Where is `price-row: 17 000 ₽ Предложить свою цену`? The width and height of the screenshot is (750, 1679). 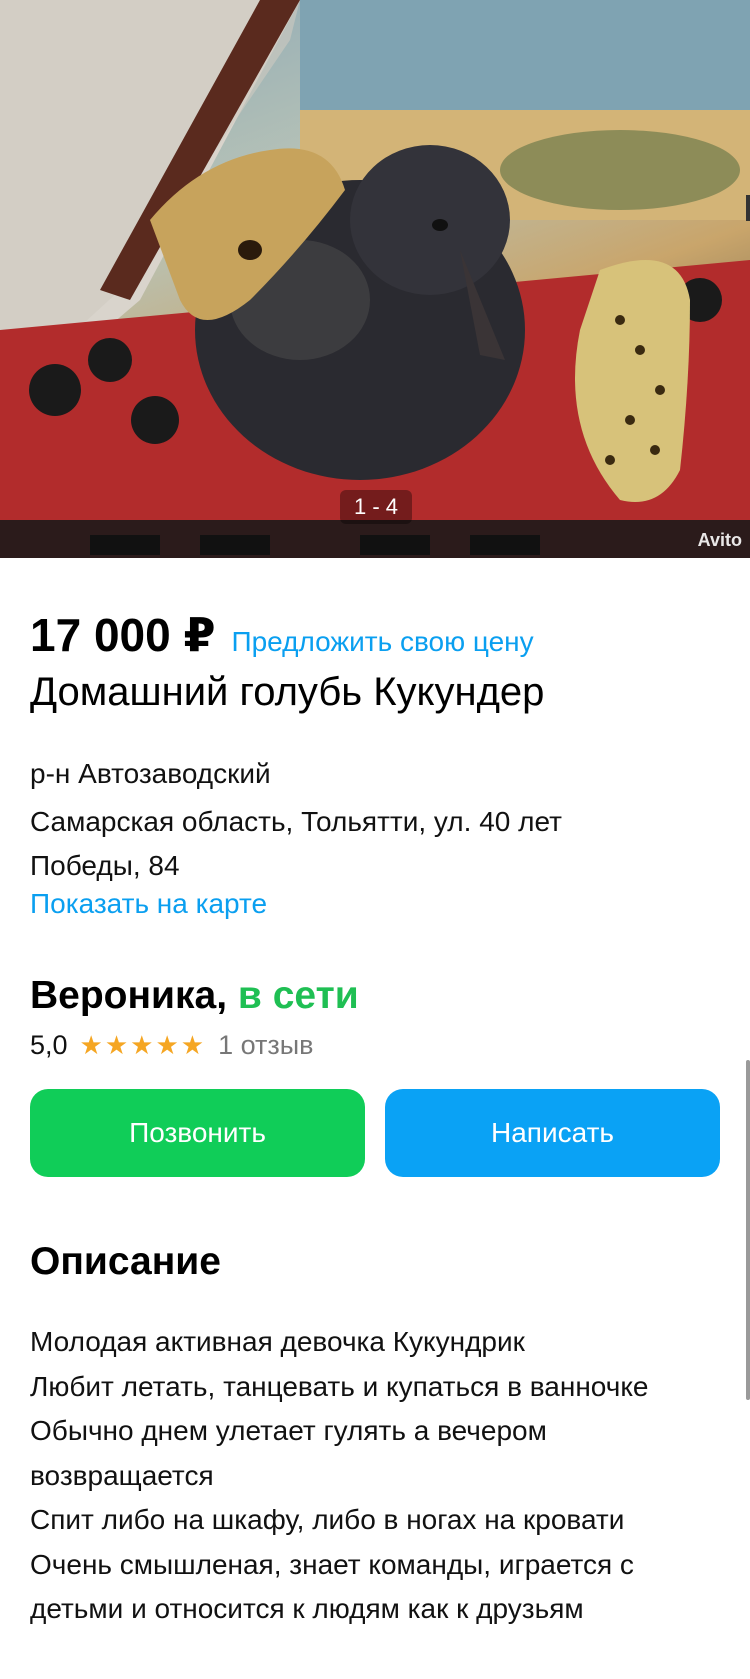 price-row: 17 000 ₽ Предложить свою цену is located at coordinates (282, 635).